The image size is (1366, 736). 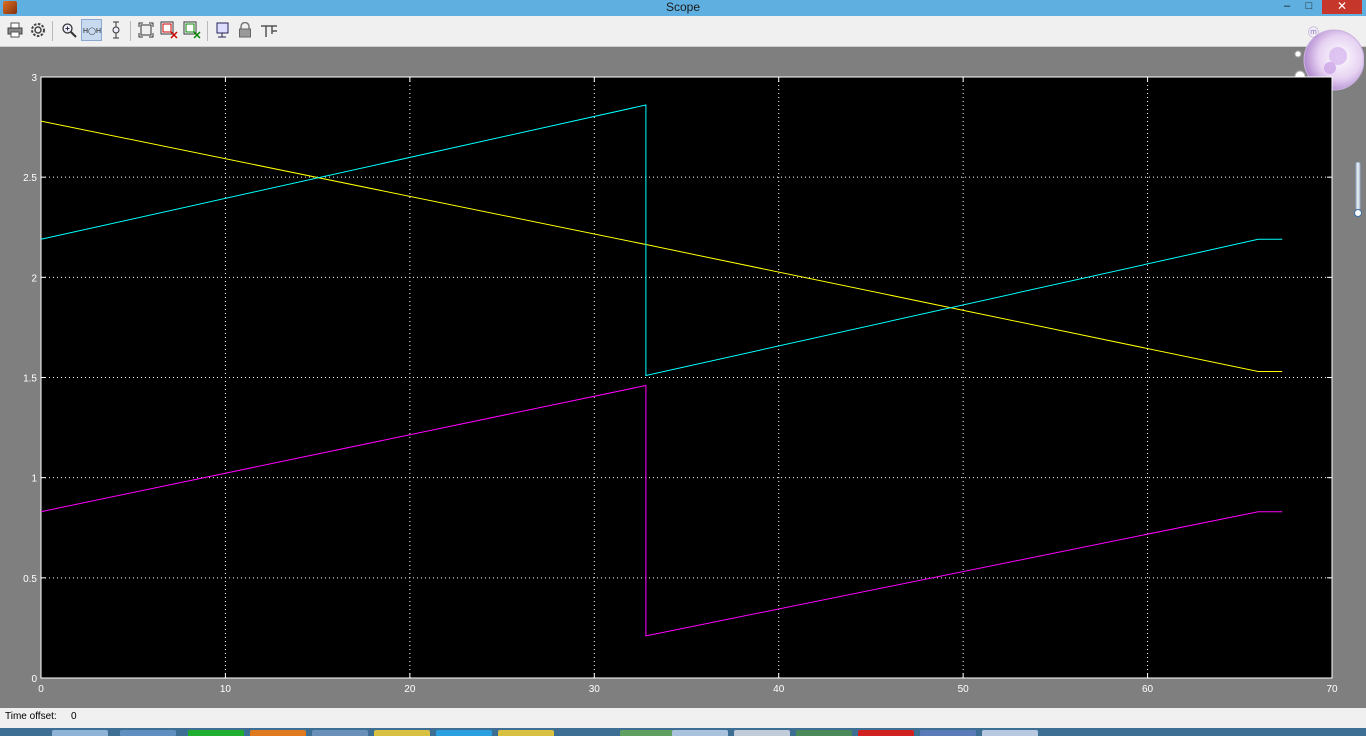 I want to click on y-tick-label: 2.5, so click(x=30, y=178).